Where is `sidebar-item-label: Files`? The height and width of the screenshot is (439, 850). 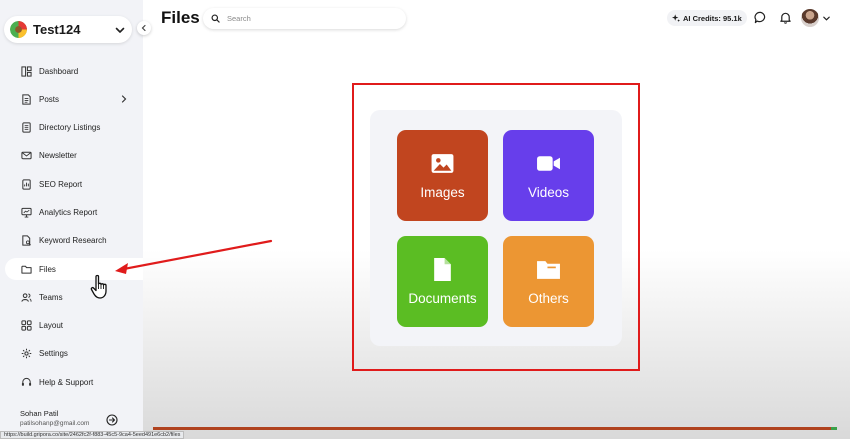 sidebar-item-label: Files is located at coordinates (47, 269).